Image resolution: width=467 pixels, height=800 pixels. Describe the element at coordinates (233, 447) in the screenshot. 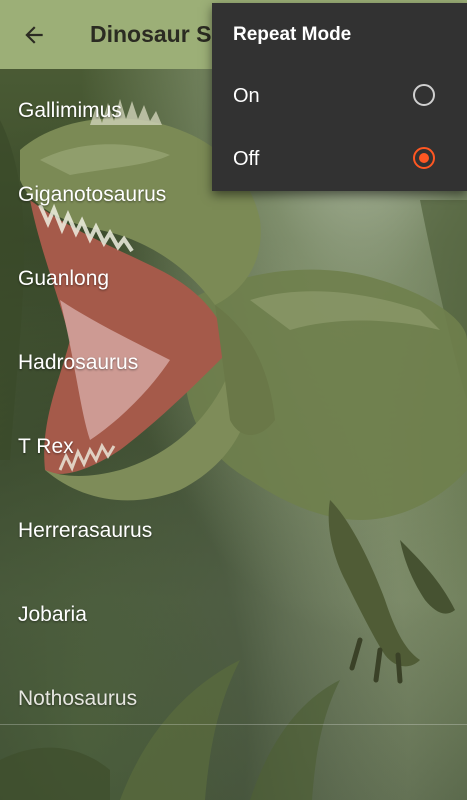

I see `list-item: T Rex` at that location.